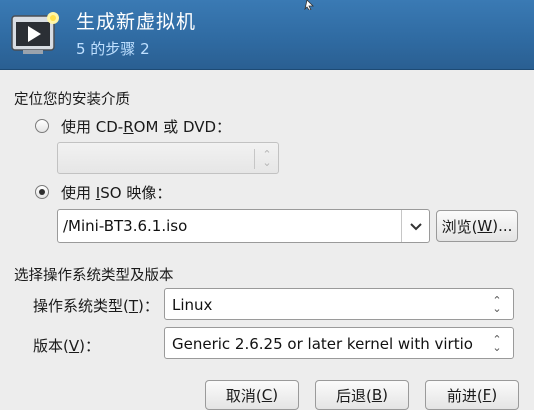 This screenshot has width=534, height=410. I want to click on cdrom-option: 使用 CD-ROM 或 DVD：, so click(155, 126).